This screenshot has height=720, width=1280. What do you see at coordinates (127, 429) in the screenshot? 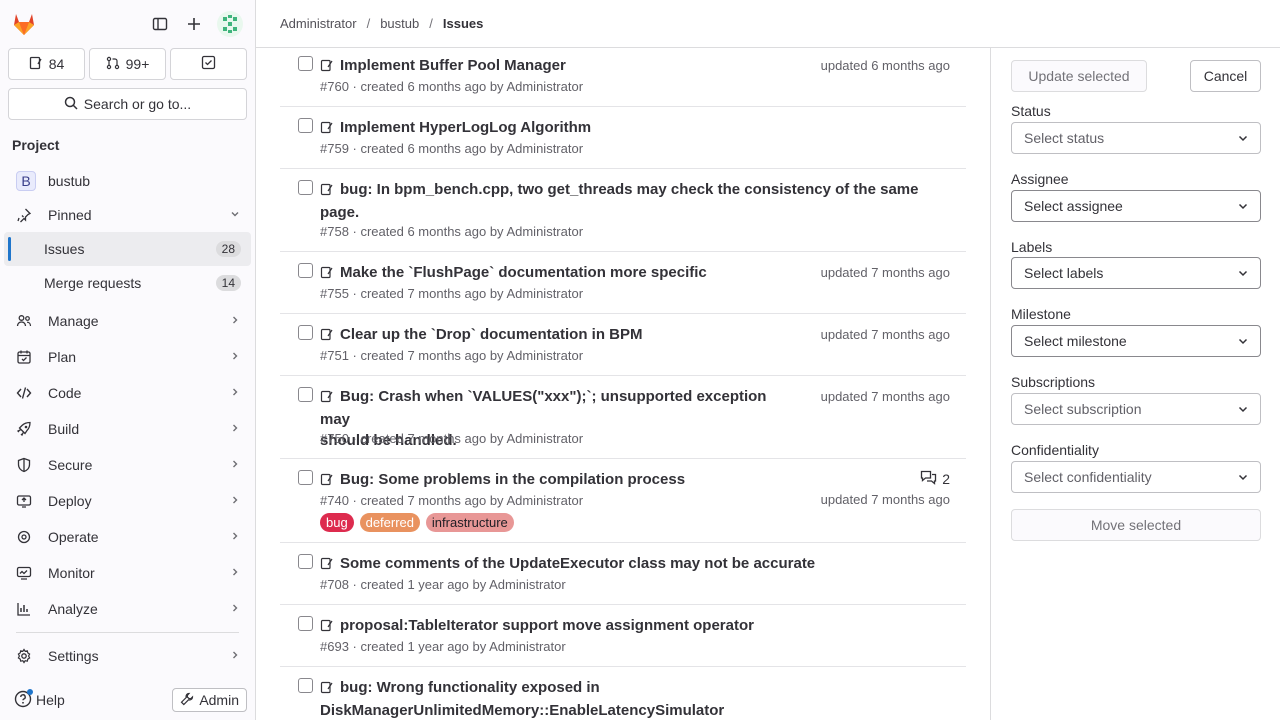
I see `sidebar-item-build: Build` at bounding box center [127, 429].